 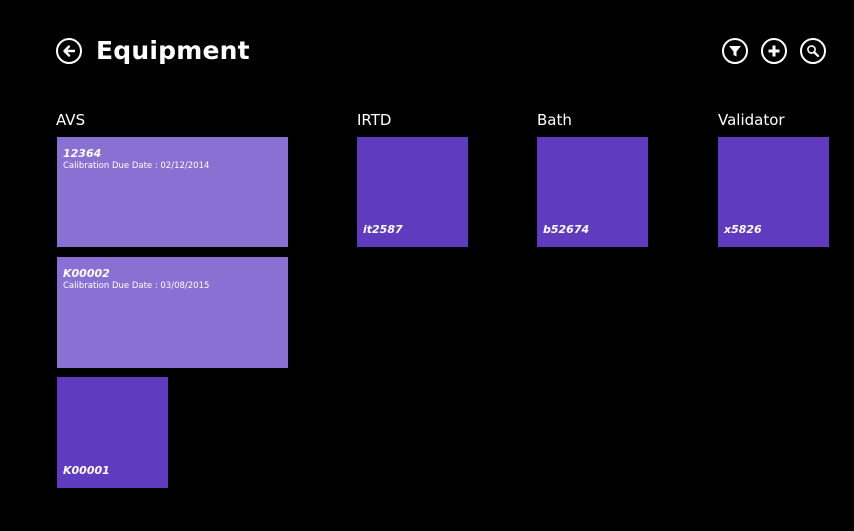 I want to click on tile-calibration-date: Calibration Due Date : 03/08/2015, so click(x=136, y=286).